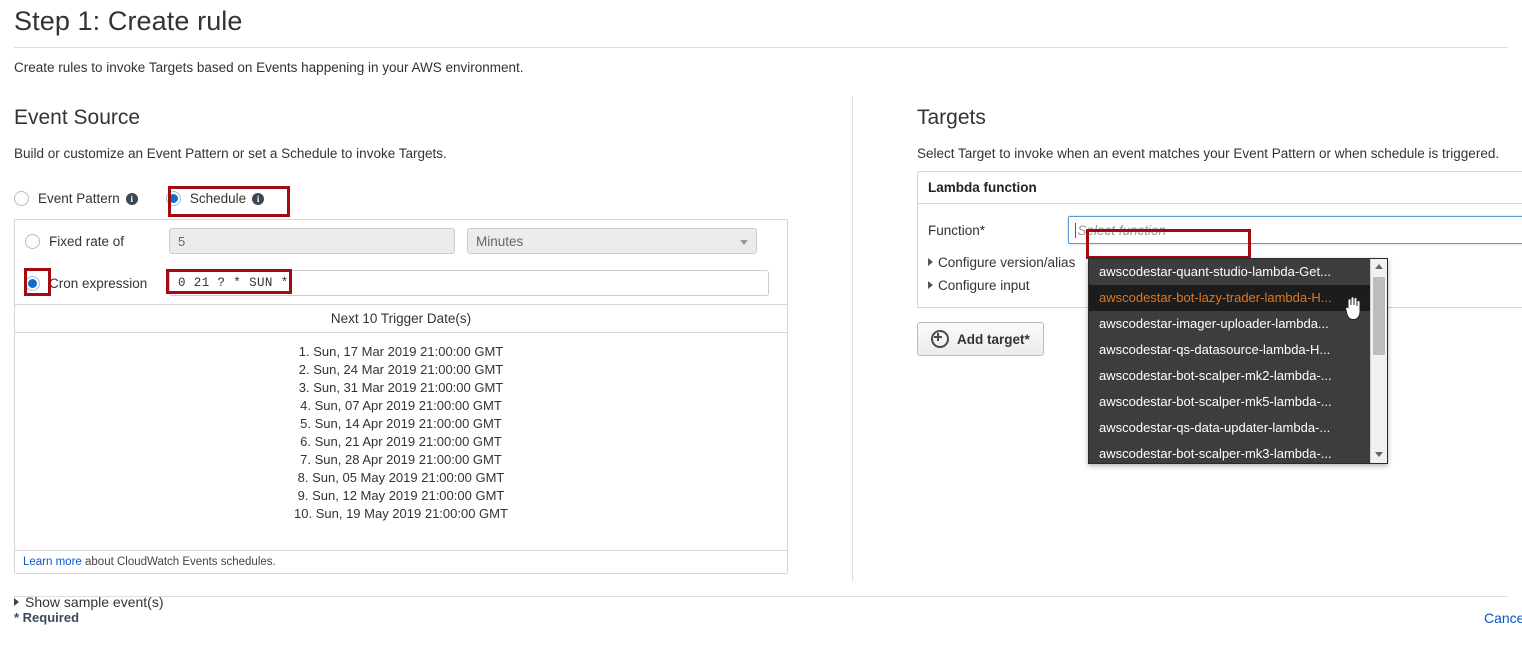 The image size is (1522, 656). What do you see at coordinates (21, 198) in the screenshot?
I see `radio-event-pattern` at bounding box center [21, 198].